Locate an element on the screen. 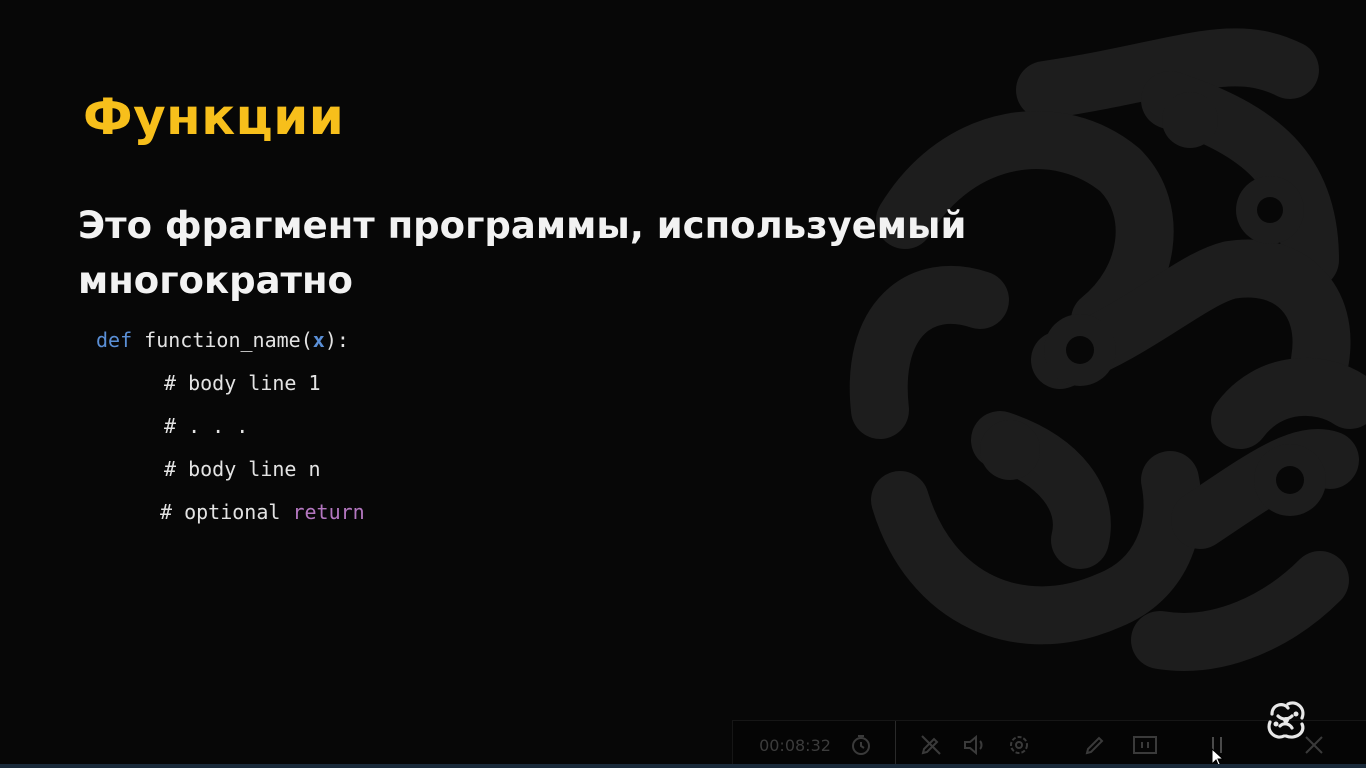 This screenshot has width=1366, height=768. pen-off-icon is located at coordinates (931, 745).